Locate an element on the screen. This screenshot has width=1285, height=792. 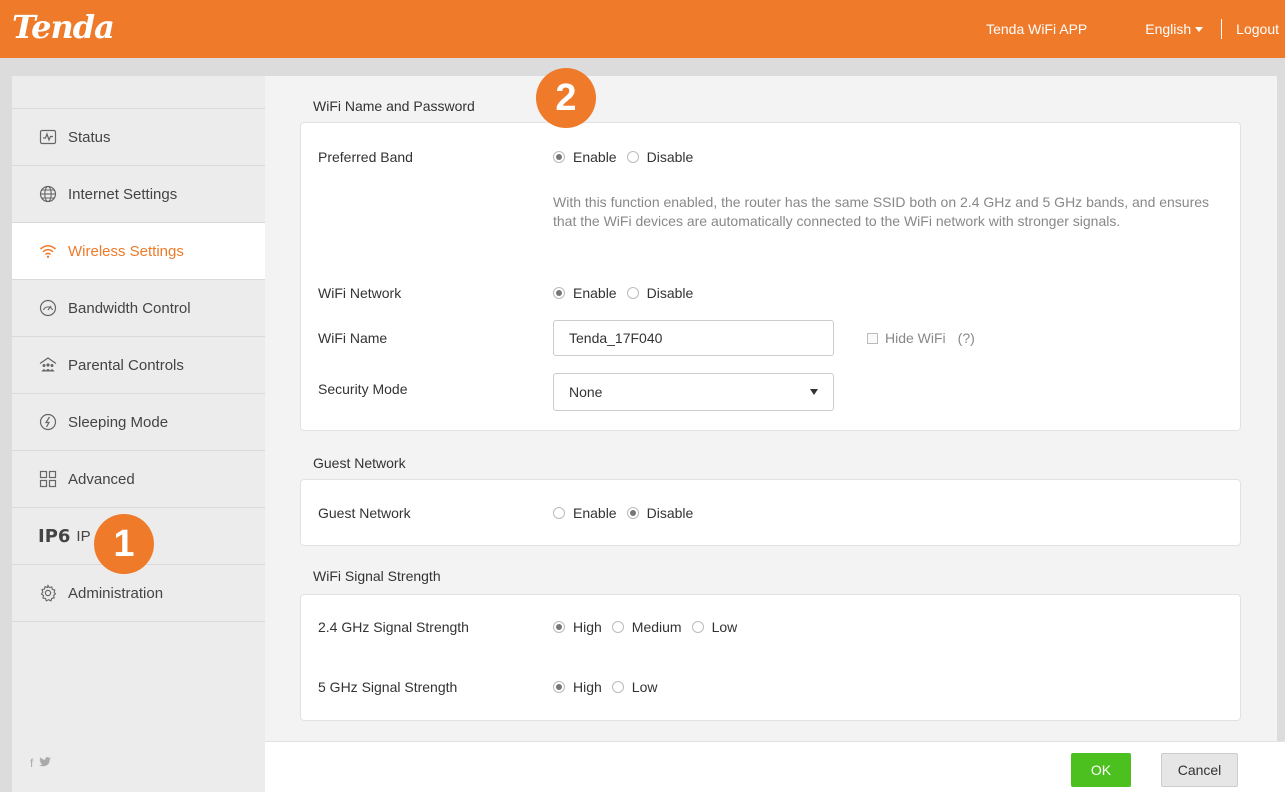
divider is located at coordinates (1222, 29).